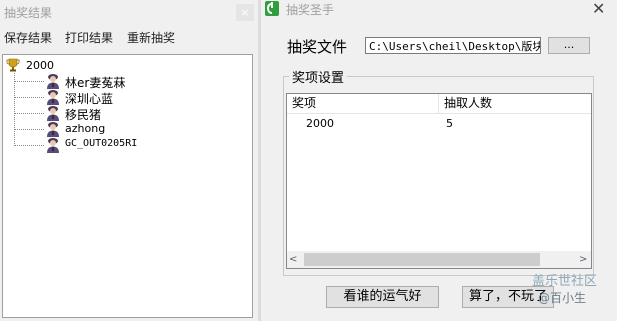 The width and height of the screenshot is (617, 321). What do you see at coordinates (40, 65) in the screenshot?
I see `tree-root-label: 2000` at bounding box center [40, 65].